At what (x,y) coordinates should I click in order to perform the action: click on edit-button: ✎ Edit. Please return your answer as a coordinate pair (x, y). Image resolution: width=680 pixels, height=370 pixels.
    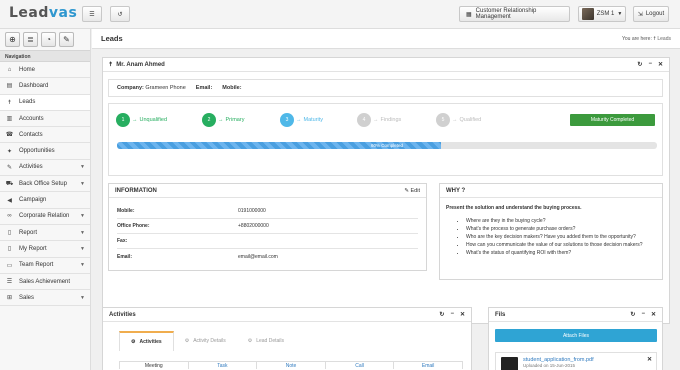
    Looking at the image, I should click on (412, 191).